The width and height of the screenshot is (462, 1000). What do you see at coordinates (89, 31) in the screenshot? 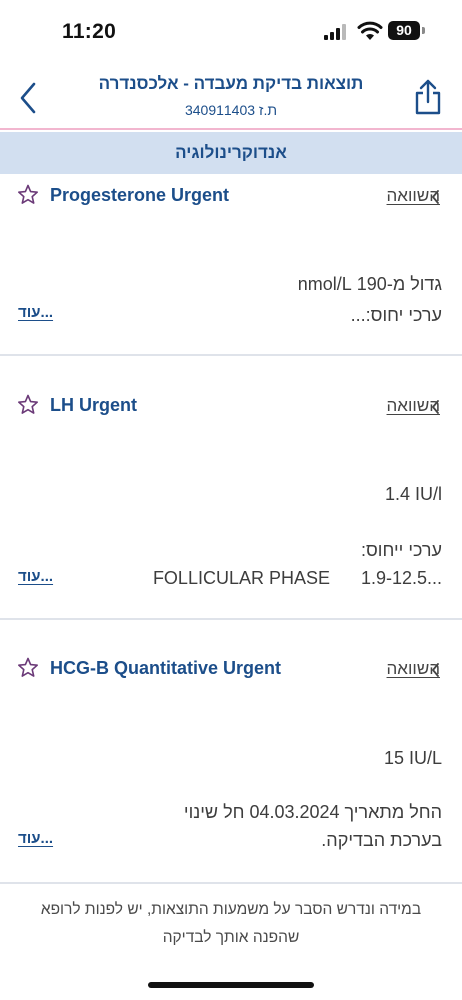
I see `status-time: 11:20` at bounding box center [89, 31].